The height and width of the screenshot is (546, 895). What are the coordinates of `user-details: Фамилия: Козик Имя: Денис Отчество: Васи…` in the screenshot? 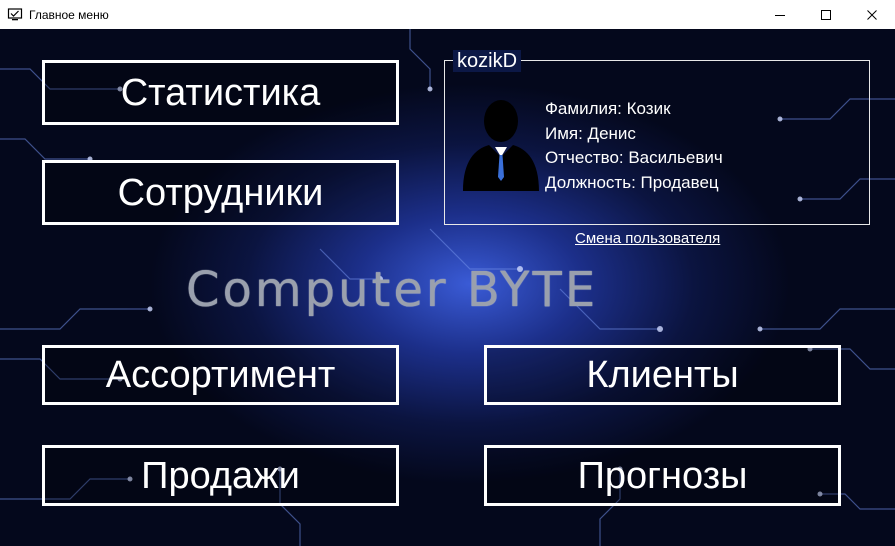 It's located at (634, 146).